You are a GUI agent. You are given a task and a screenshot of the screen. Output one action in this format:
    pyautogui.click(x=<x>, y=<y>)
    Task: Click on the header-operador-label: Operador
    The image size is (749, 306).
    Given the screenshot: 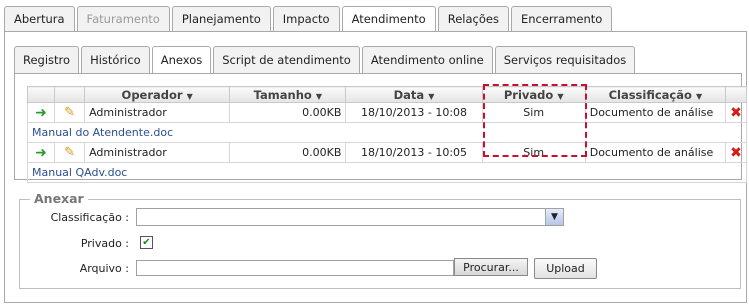 What is the action you would take?
    pyautogui.click(x=152, y=94)
    